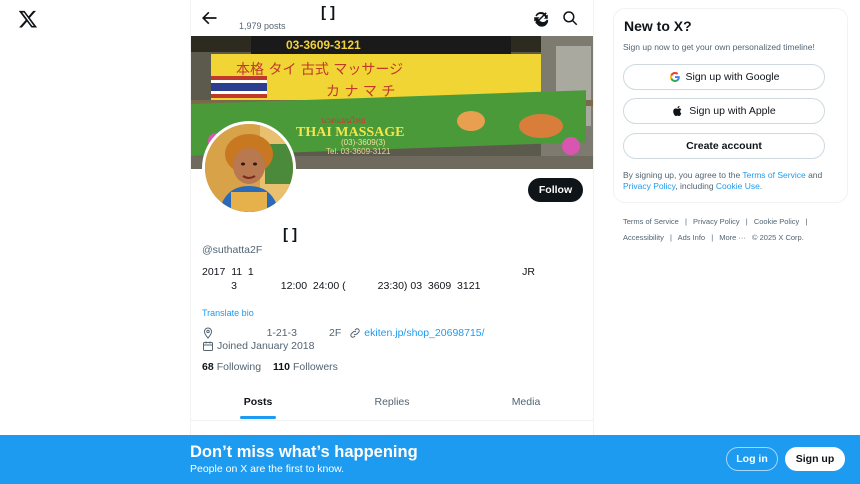 This screenshot has height=484, width=860. I want to click on profile-tabs: Posts Replies Media, so click(392, 403).